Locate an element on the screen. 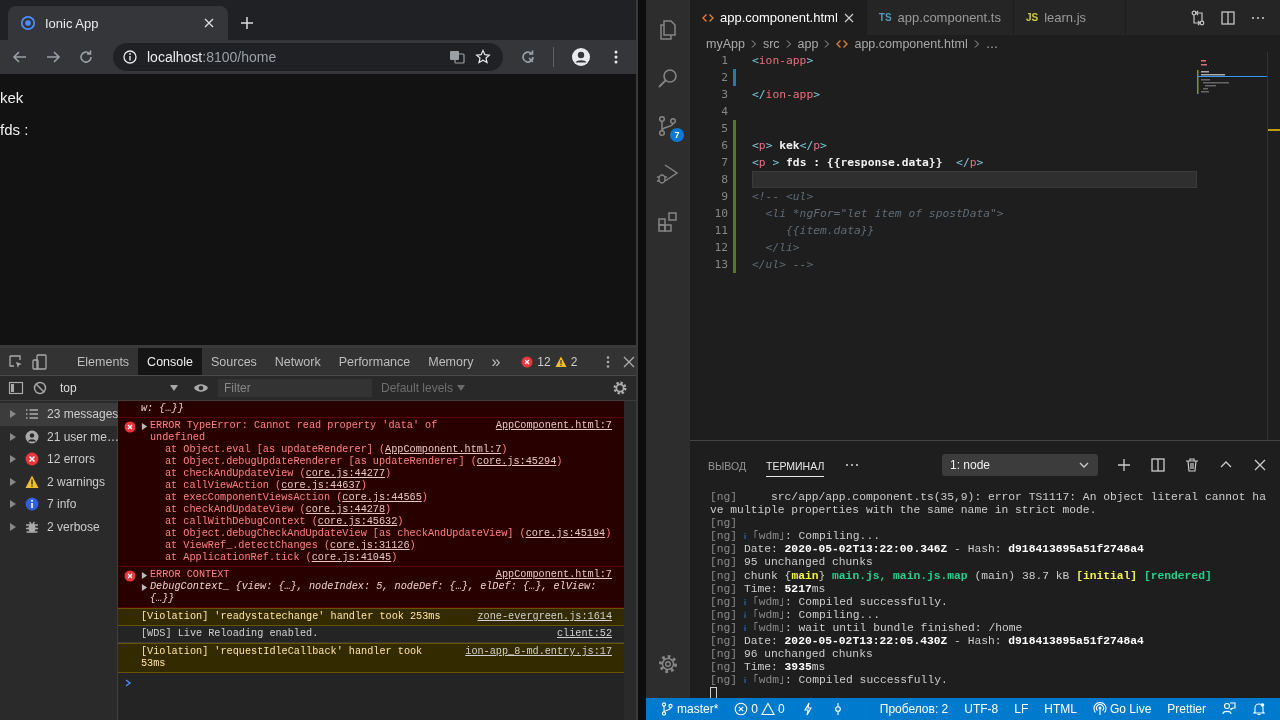  search-icon is located at coordinates (668, 78).